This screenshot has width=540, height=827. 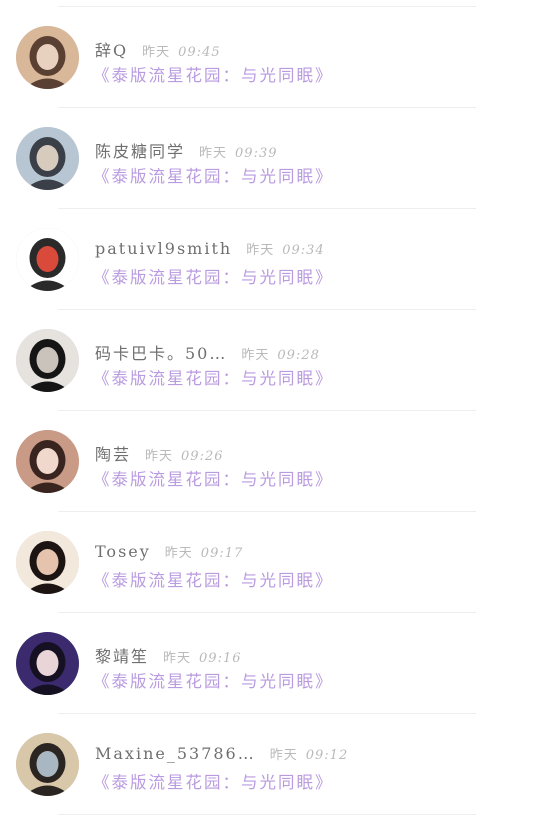 I want to click on user-name: 黎靖笙, so click(x=122, y=655).